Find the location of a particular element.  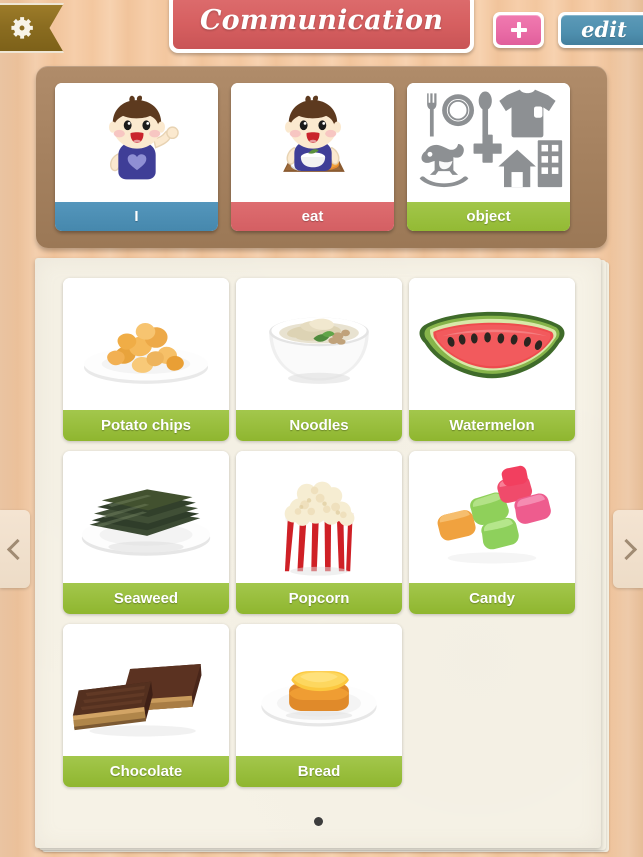

grid-item: Noodles is located at coordinates (319, 359).